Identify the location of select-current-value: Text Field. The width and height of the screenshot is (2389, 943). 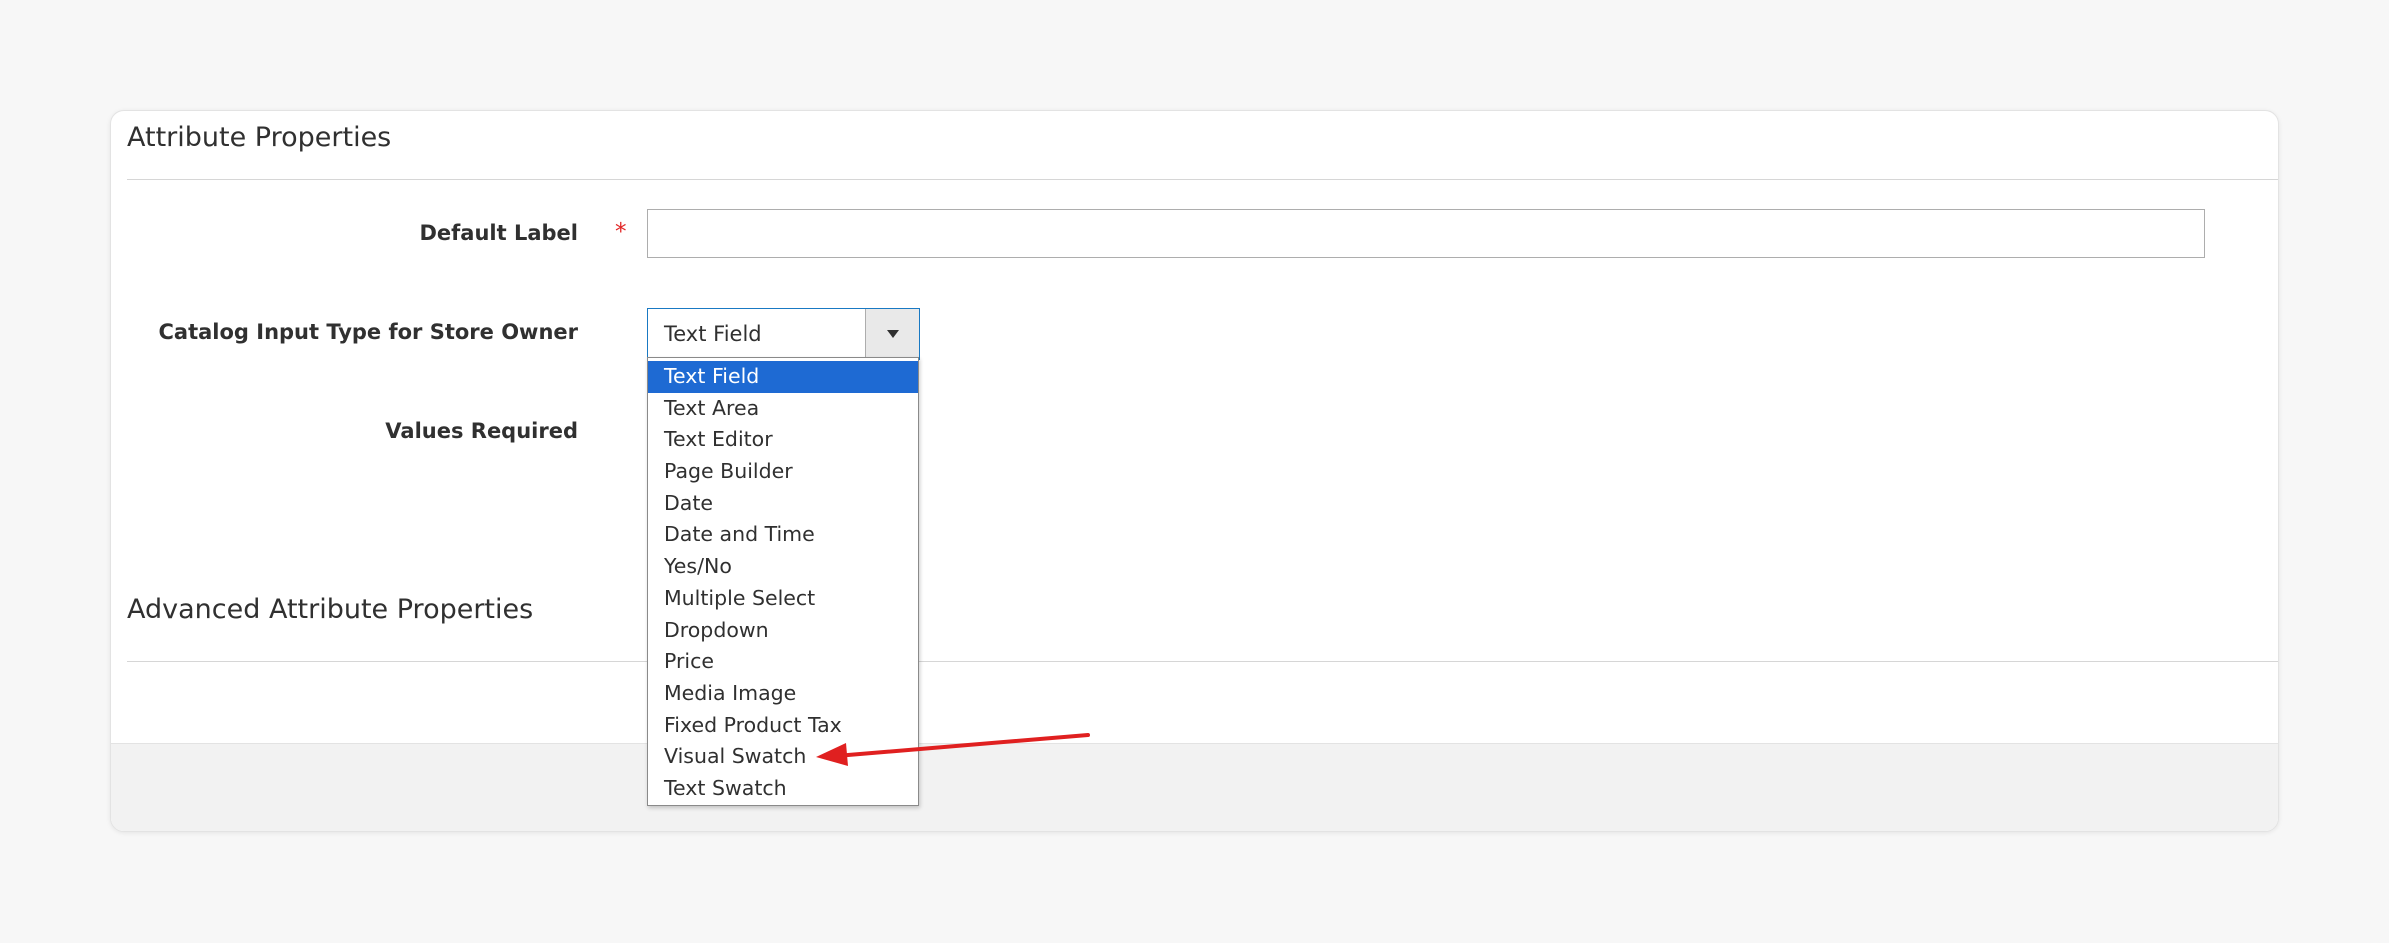
(713, 334).